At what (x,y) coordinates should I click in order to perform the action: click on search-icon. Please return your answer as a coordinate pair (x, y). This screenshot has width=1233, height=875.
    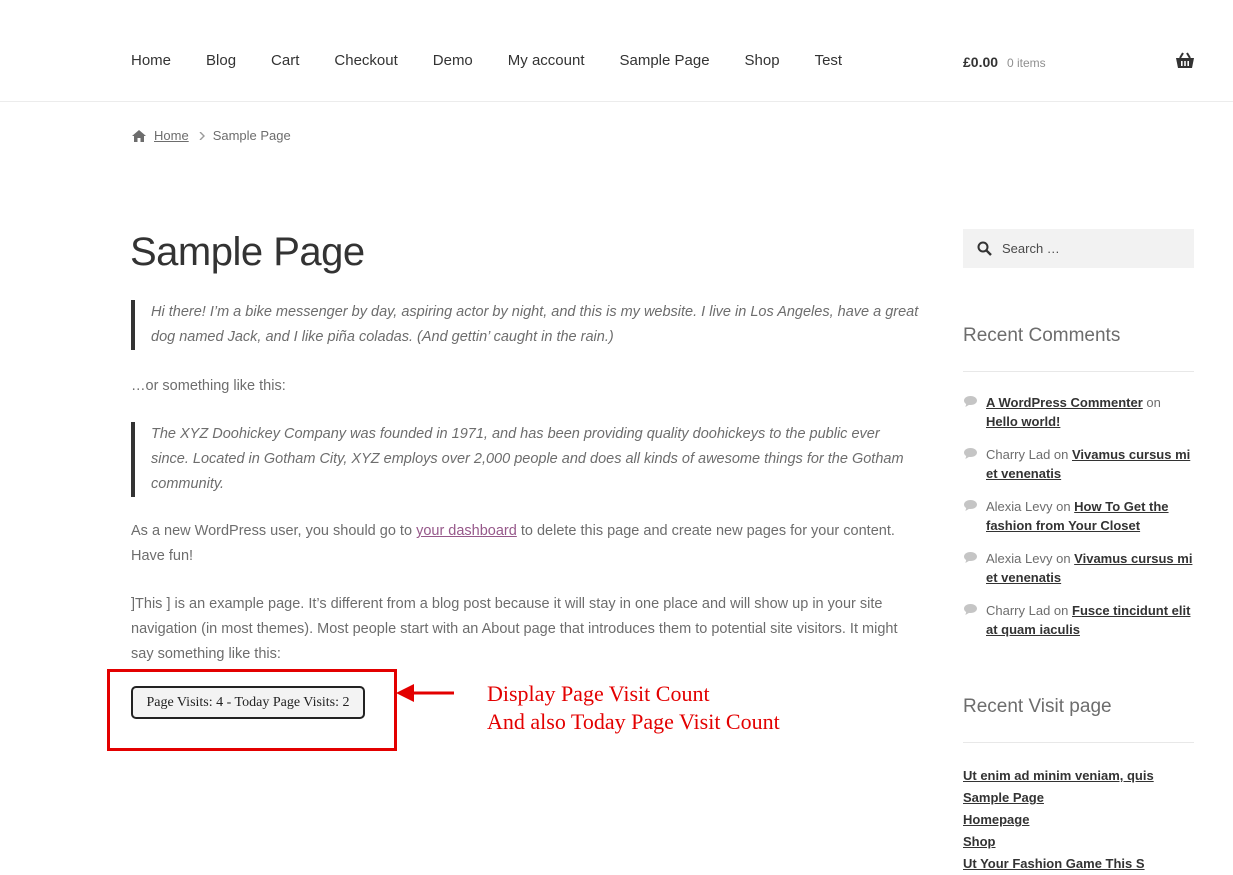
    Looking at the image, I should click on (984, 248).